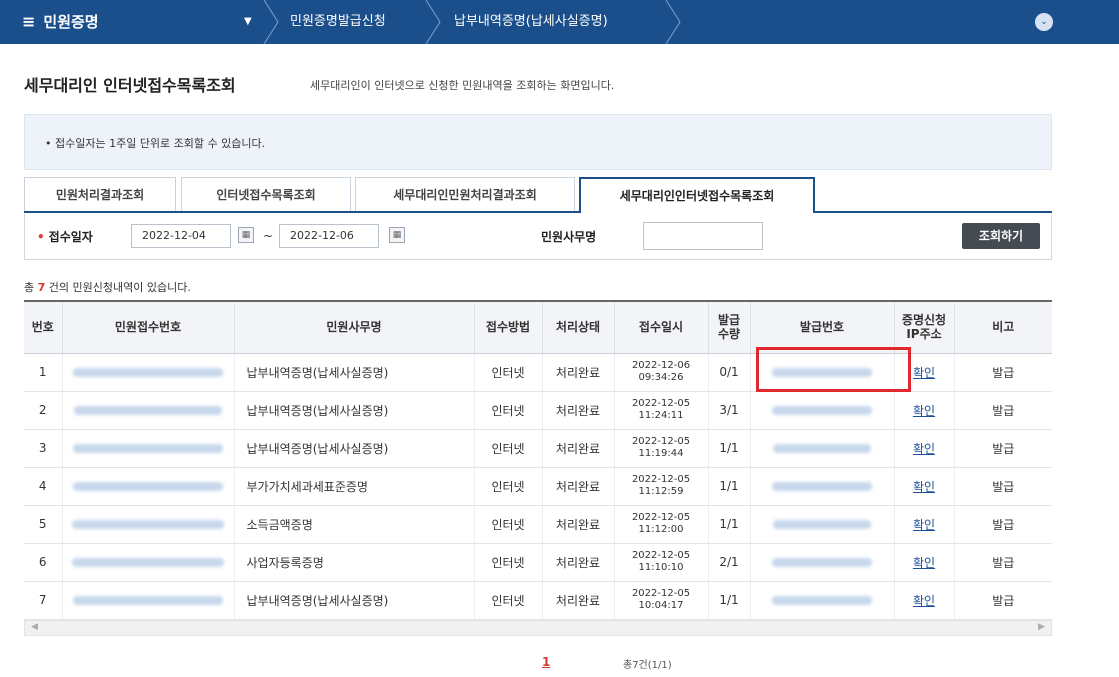  I want to click on header-issue-no: 발급번호, so click(822, 327).